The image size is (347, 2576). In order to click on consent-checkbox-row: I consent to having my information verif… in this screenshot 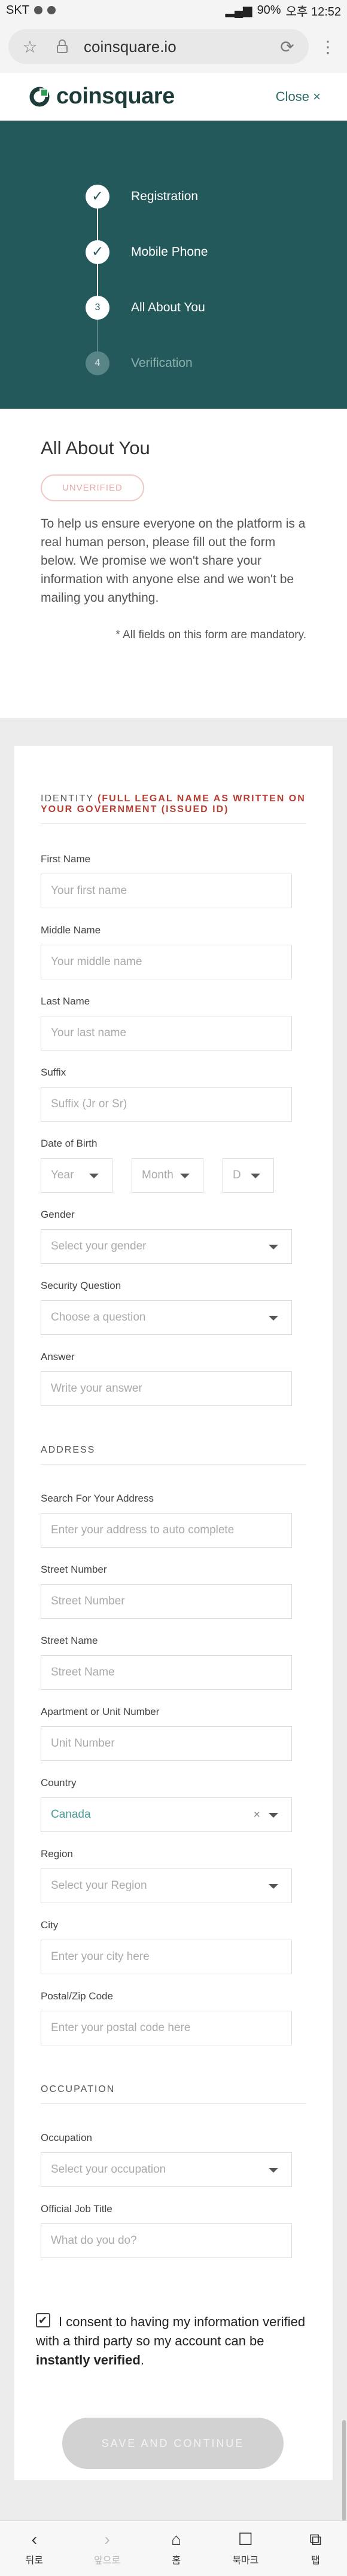, I will do `click(173, 2341)`.